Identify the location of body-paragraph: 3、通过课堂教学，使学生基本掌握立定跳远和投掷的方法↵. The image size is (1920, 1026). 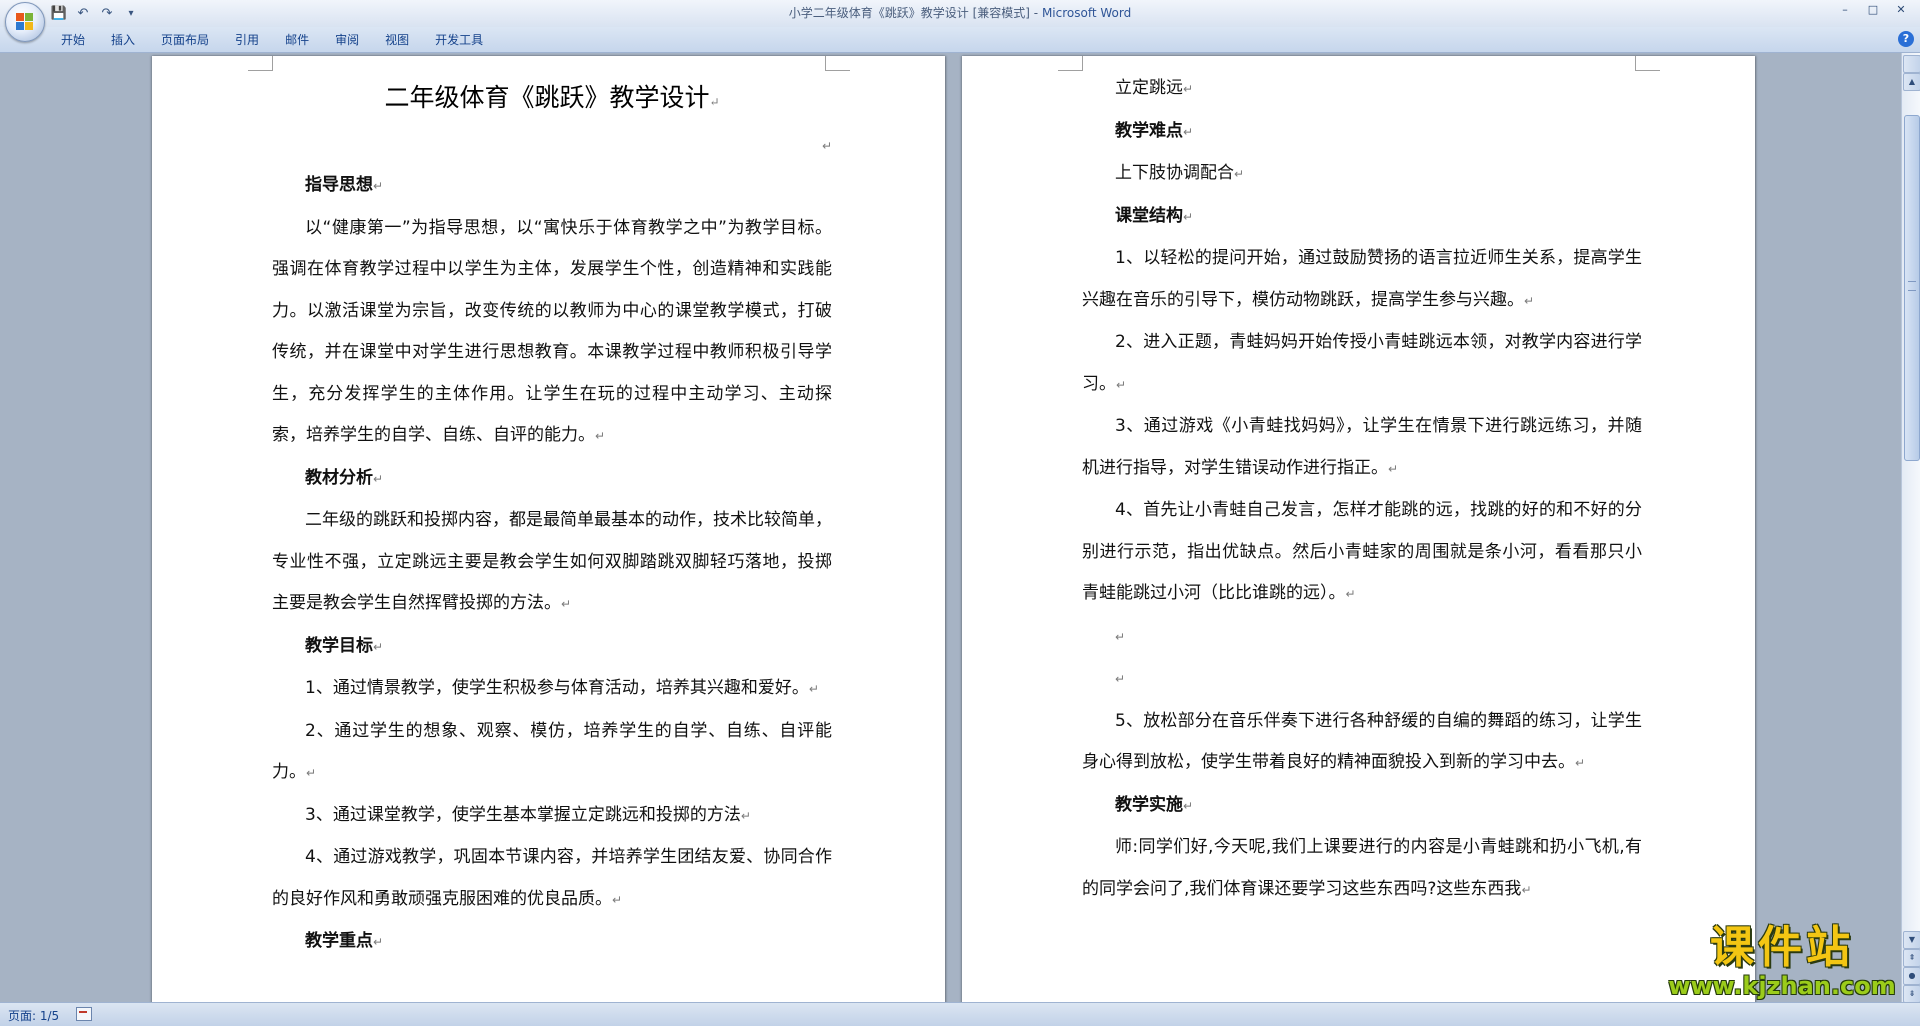
(552, 816).